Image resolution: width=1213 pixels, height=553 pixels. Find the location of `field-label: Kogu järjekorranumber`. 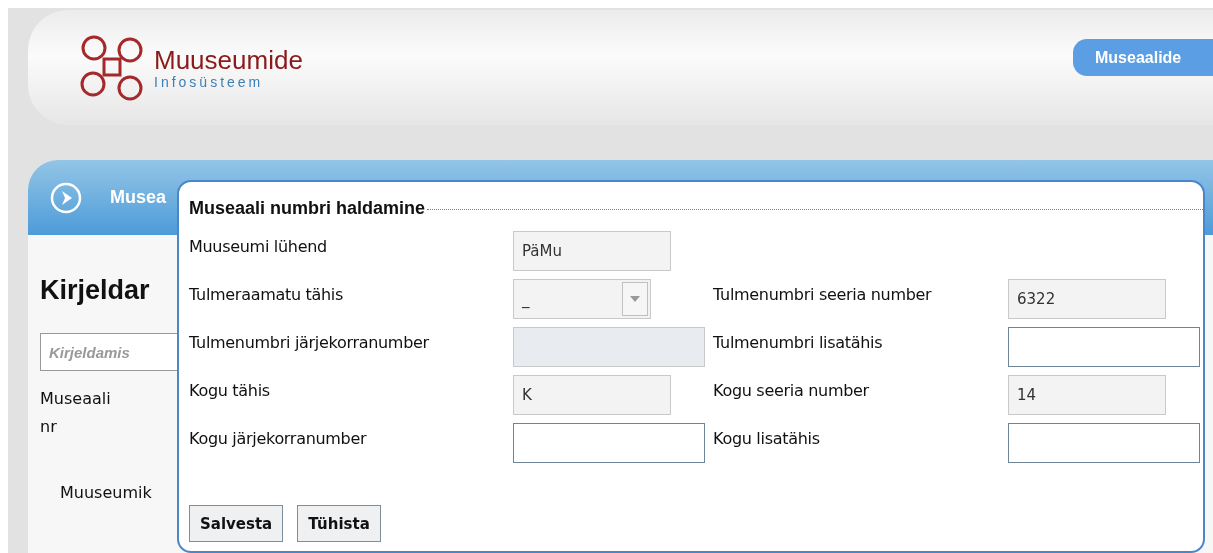

field-label: Kogu järjekorranumber is located at coordinates (278, 438).